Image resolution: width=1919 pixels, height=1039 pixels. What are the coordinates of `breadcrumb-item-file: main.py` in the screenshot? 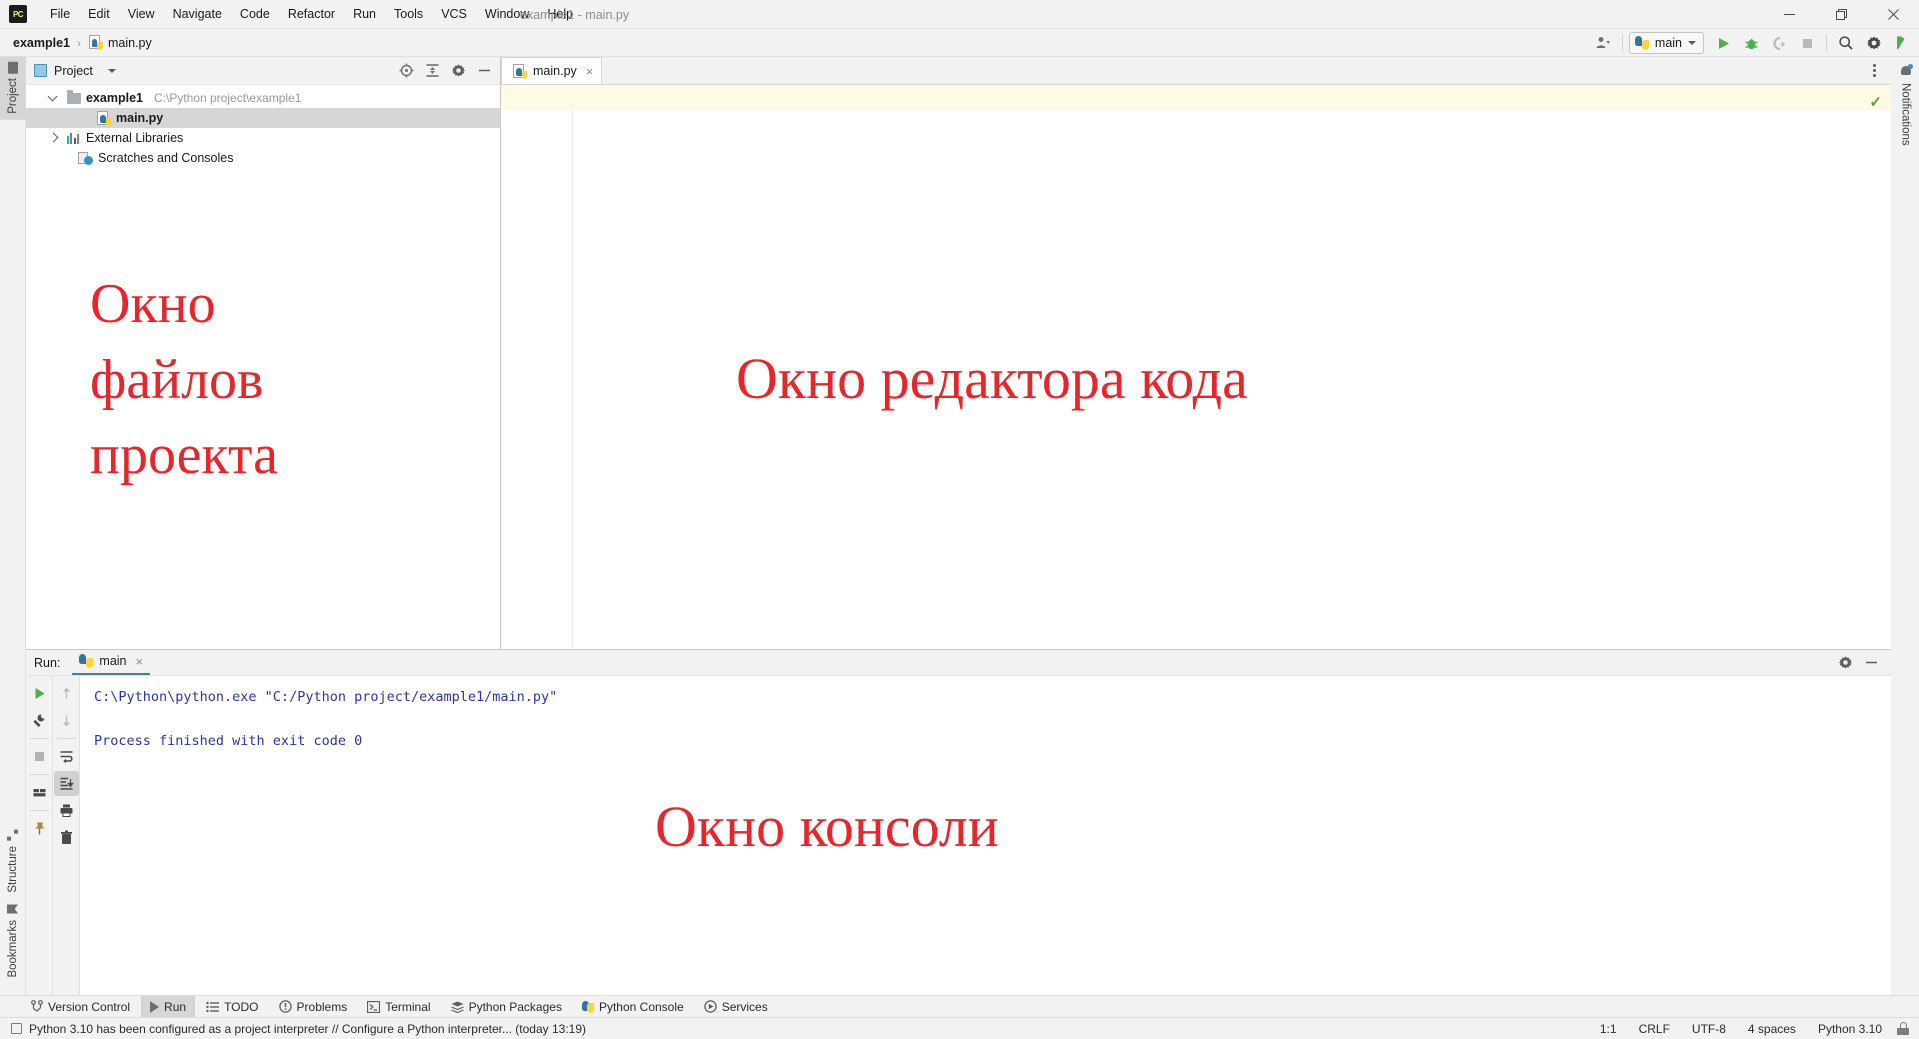 It's located at (120, 42).